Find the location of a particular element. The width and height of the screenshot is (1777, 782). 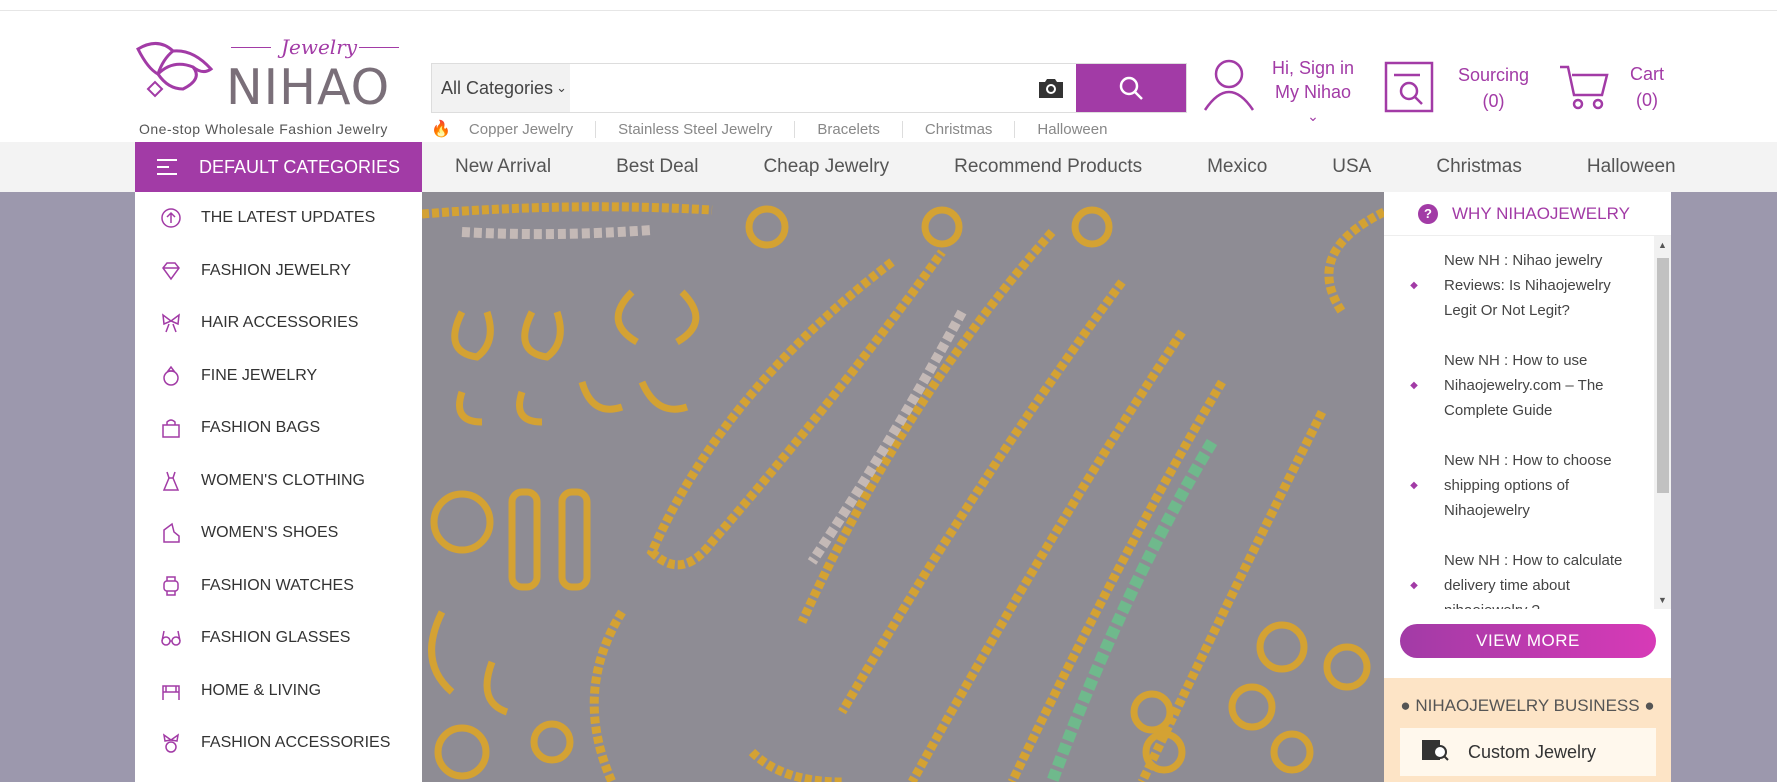

hamburger-icon is located at coordinates (167, 167).